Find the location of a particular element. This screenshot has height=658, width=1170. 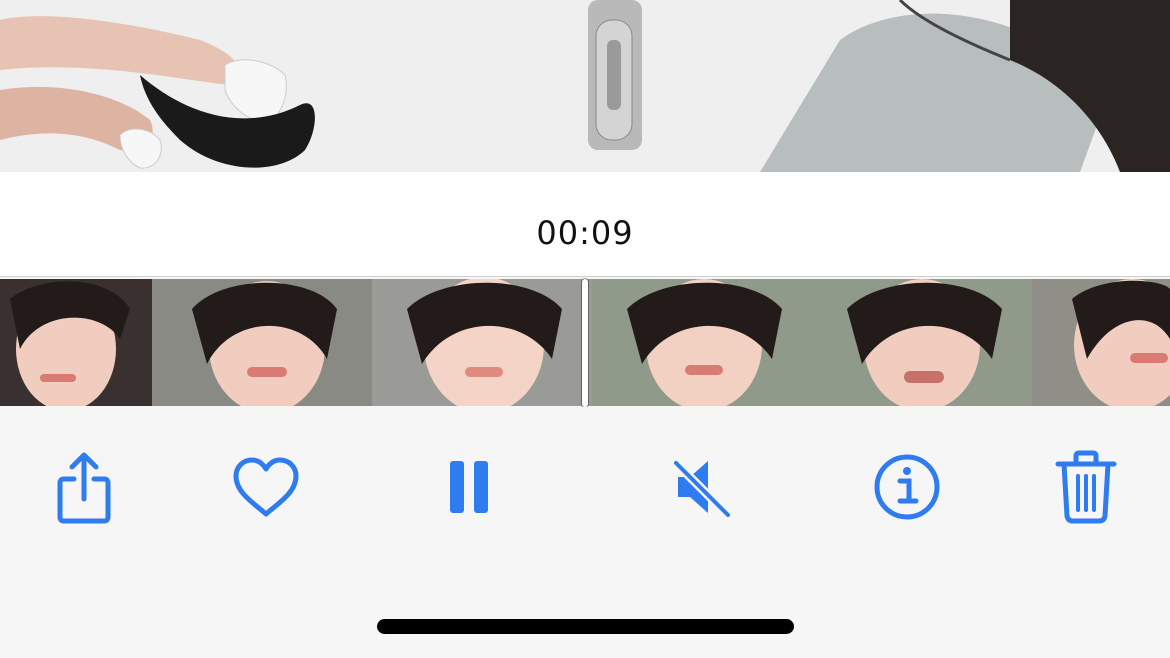

home-indicator is located at coordinates (585, 626).